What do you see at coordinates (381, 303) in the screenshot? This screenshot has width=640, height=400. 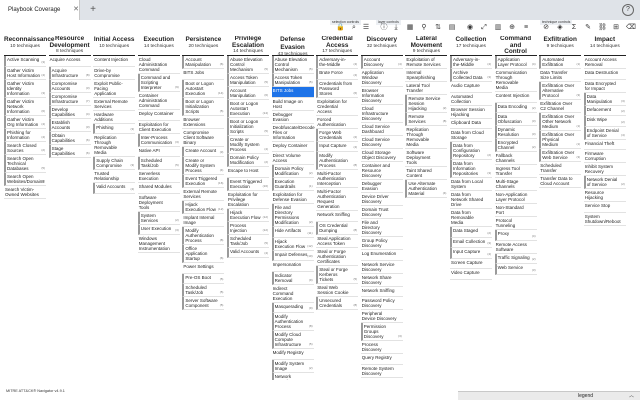 I see `technique-cell: Password Policy Discovery` at bounding box center [381, 303].